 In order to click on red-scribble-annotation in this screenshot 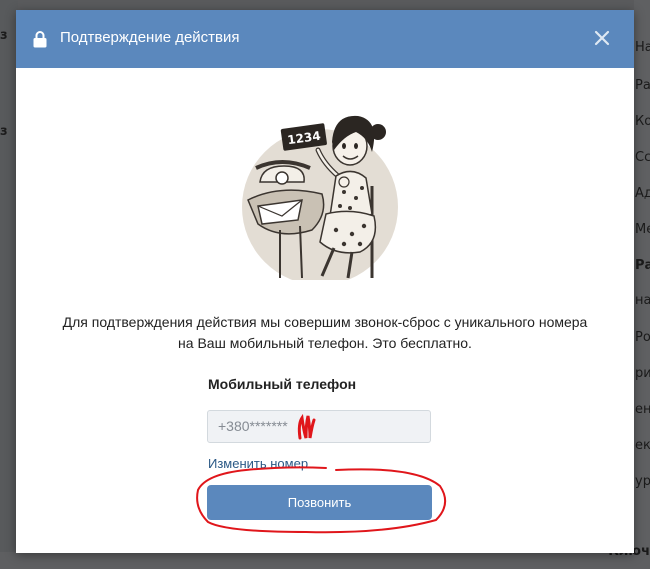, I will do `click(306, 426)`.